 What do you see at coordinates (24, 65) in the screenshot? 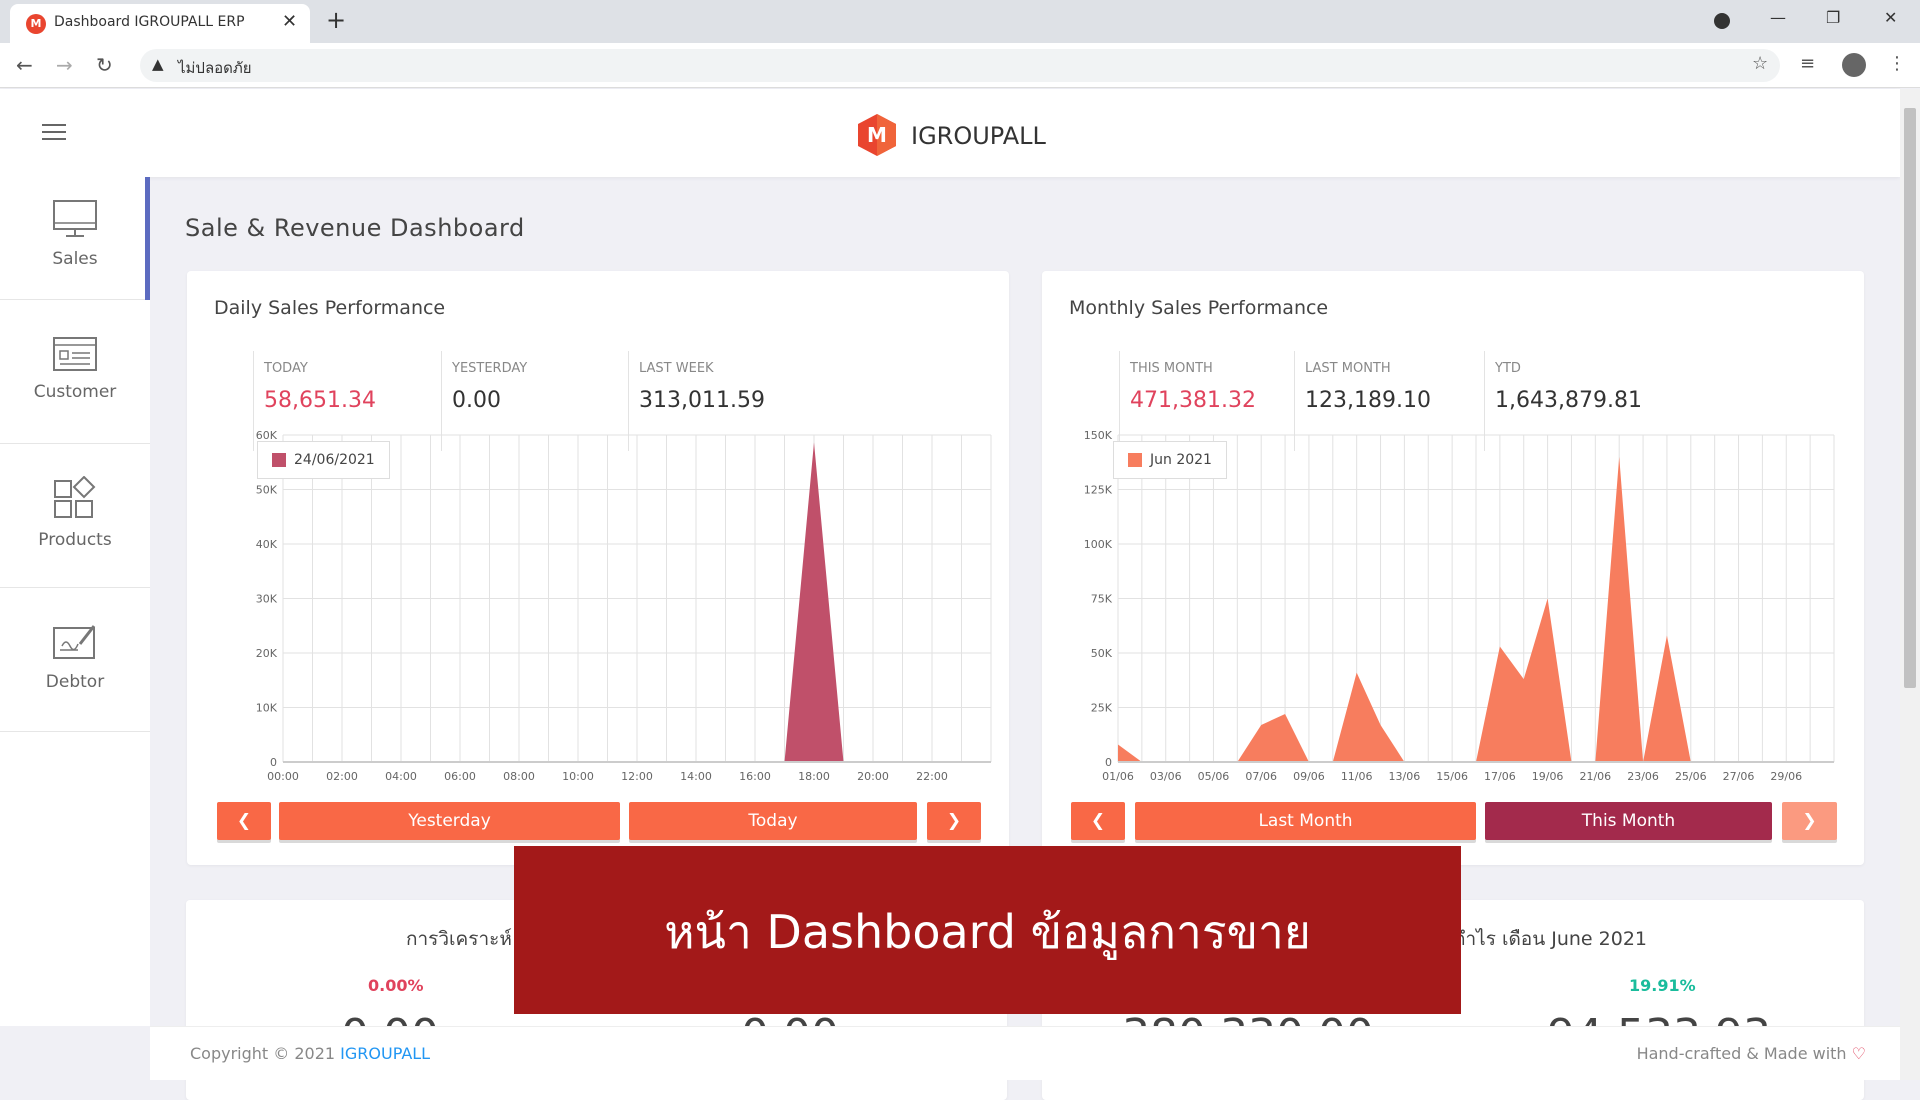
I see `back-icon: ←` at bounding box center [24, 65].